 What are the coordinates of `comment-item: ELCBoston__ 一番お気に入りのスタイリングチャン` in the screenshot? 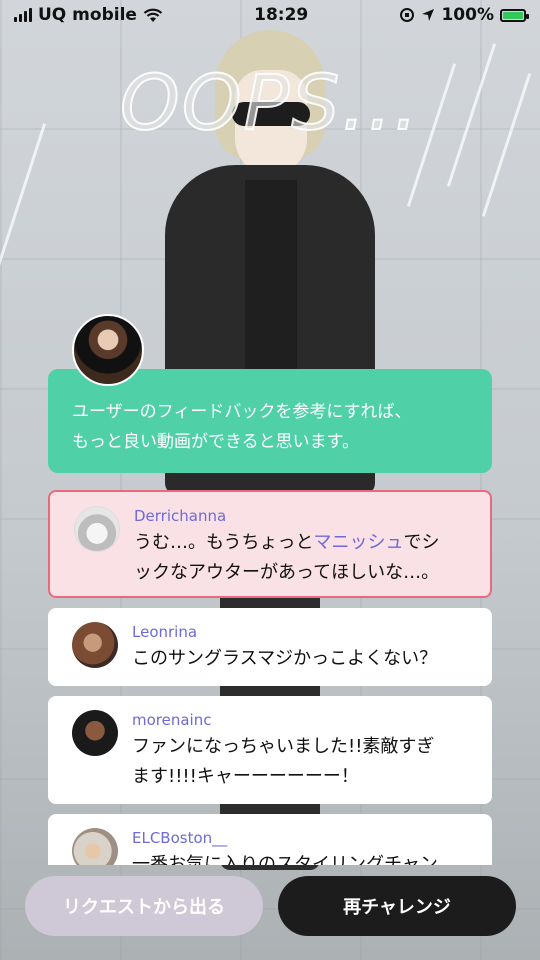 It's located at (270, 839).